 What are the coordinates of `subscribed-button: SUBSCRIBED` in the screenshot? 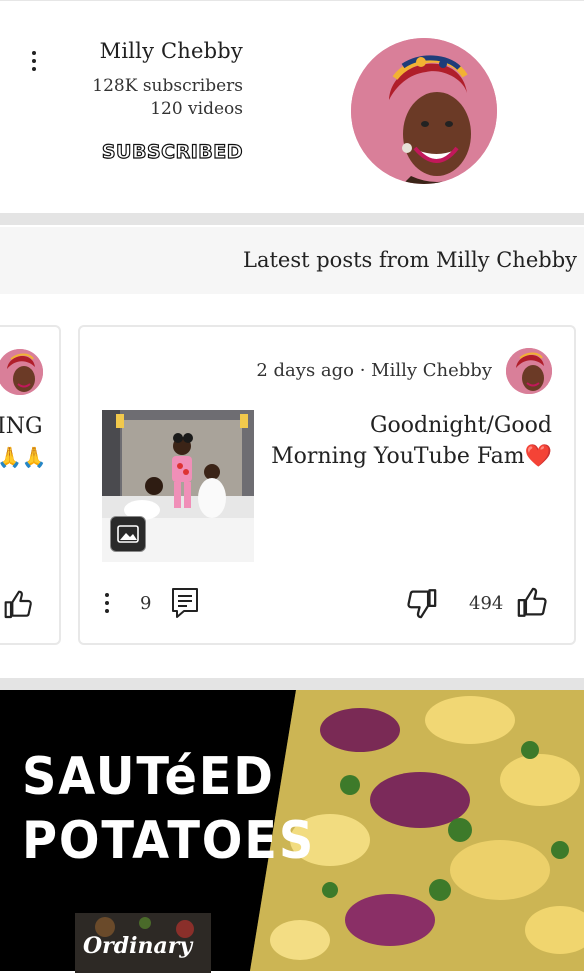 It's located at (151, 151).